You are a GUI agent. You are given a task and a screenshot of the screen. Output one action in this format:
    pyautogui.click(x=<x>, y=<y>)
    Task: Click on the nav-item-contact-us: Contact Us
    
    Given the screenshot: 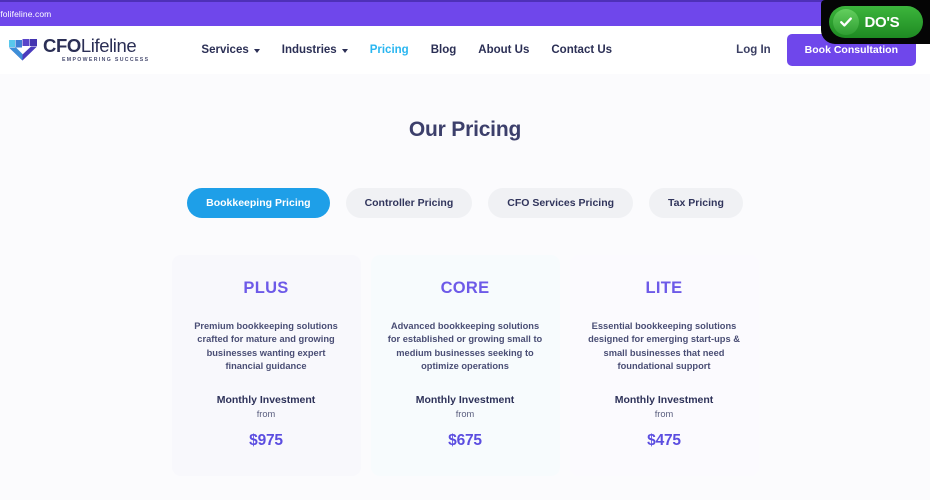 What is the action you would take?
    pyautogui.click(x=581, y=50)
    